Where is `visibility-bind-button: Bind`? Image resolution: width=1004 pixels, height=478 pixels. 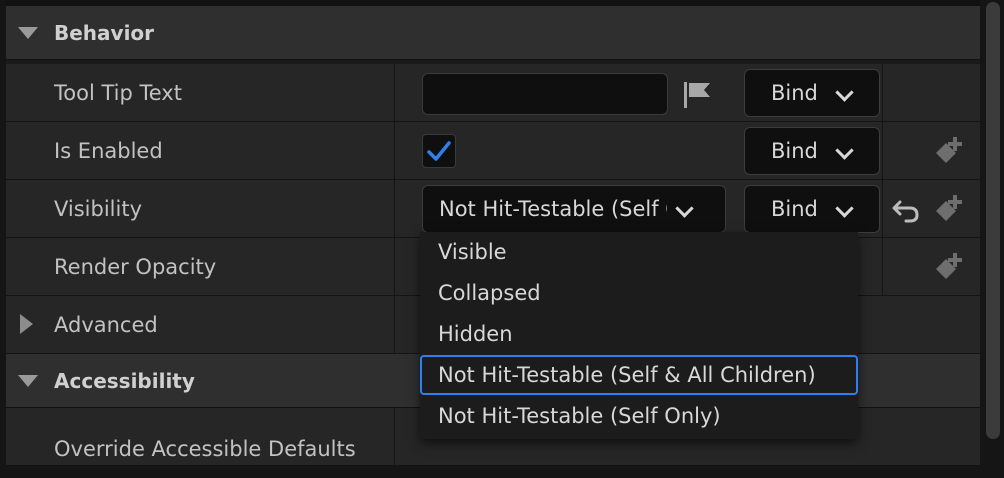
visibility-bind-button: Bind is located at coordinates (812, 209).